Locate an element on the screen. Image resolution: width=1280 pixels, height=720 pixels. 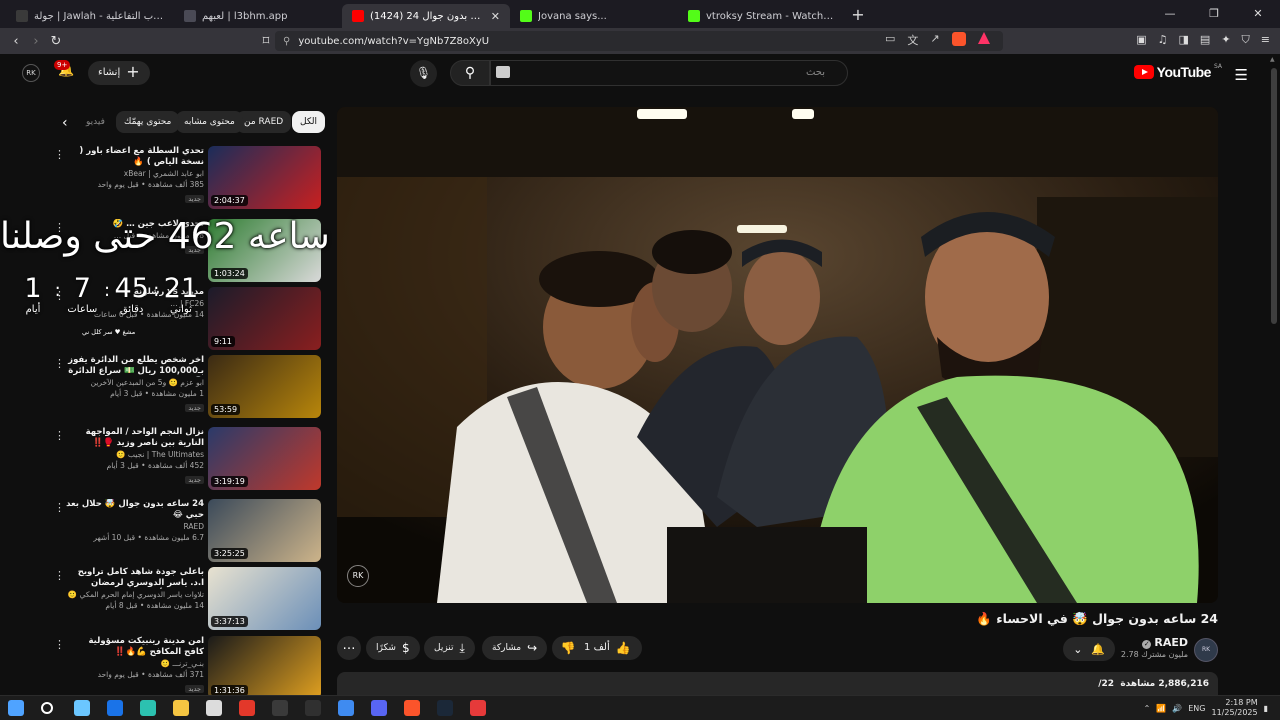
channel-watermark: RK is located at coordinates (358, 576).